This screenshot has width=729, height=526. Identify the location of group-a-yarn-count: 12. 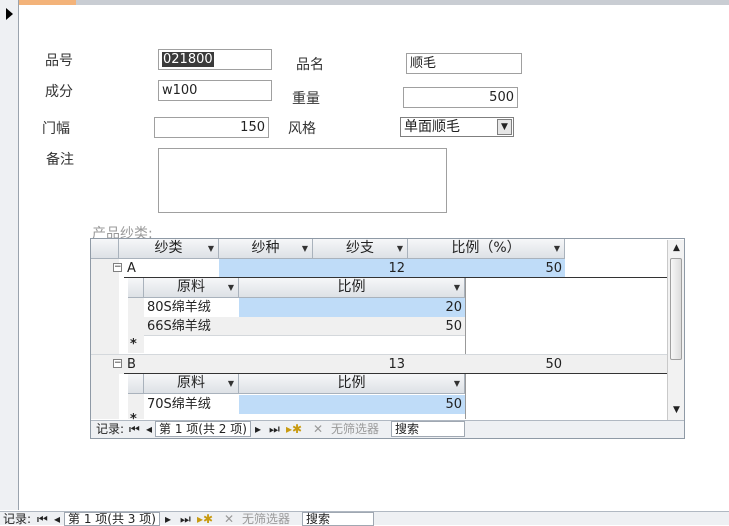
(360, 268).